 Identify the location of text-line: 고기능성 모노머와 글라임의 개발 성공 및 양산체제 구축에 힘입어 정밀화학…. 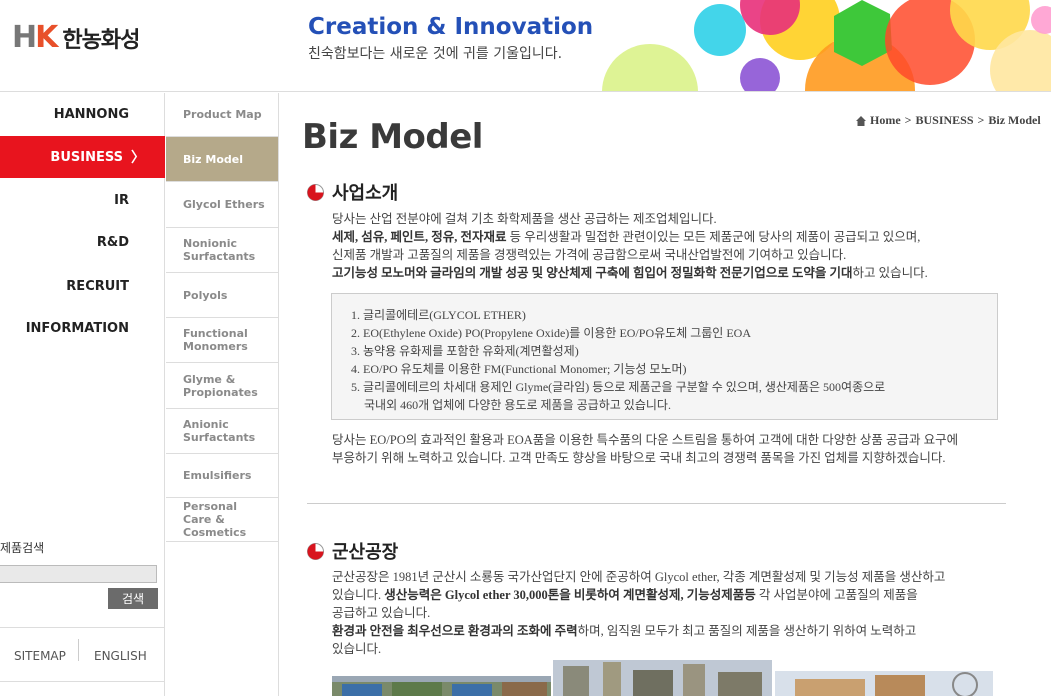
(630, 273).